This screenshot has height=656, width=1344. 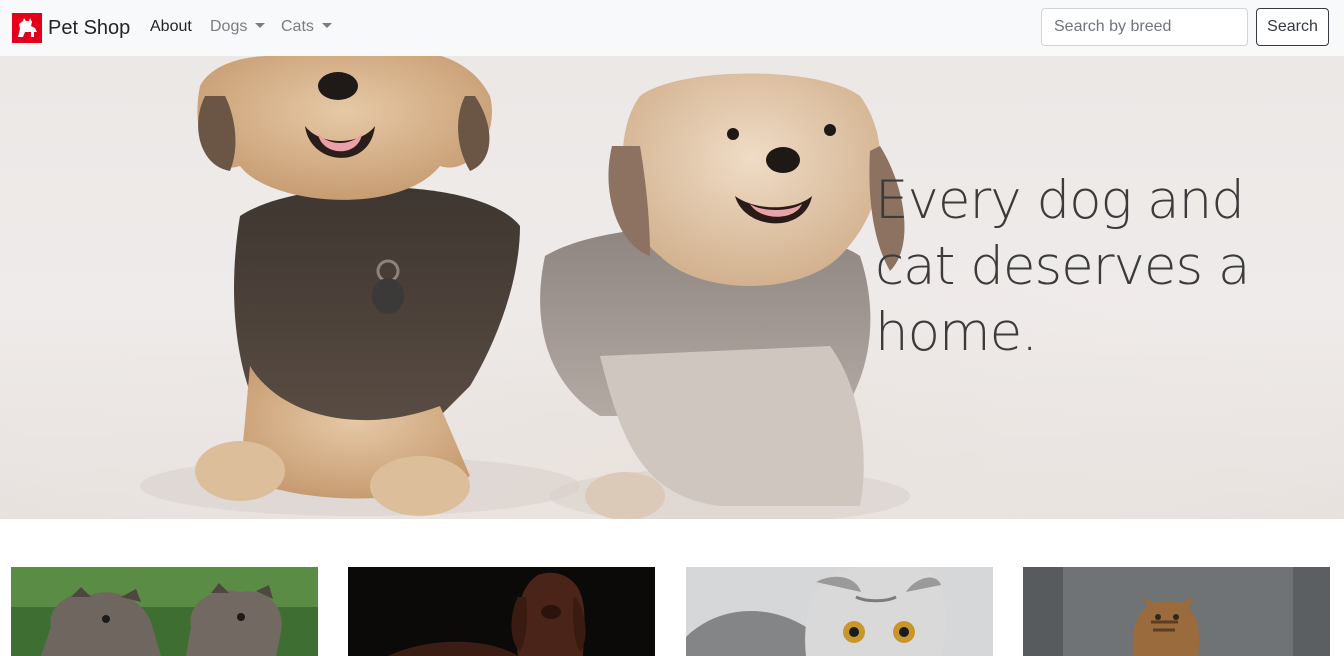 I want to click on brand-link: Pet Shop, so click(x=71, y=28).